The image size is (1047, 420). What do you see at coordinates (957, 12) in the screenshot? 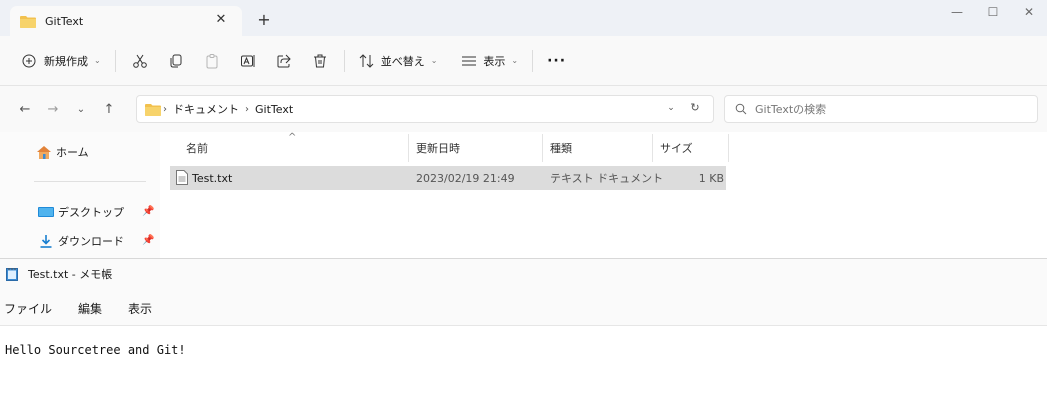
I see `minimize-button: —` at bounding box center [957, 12].